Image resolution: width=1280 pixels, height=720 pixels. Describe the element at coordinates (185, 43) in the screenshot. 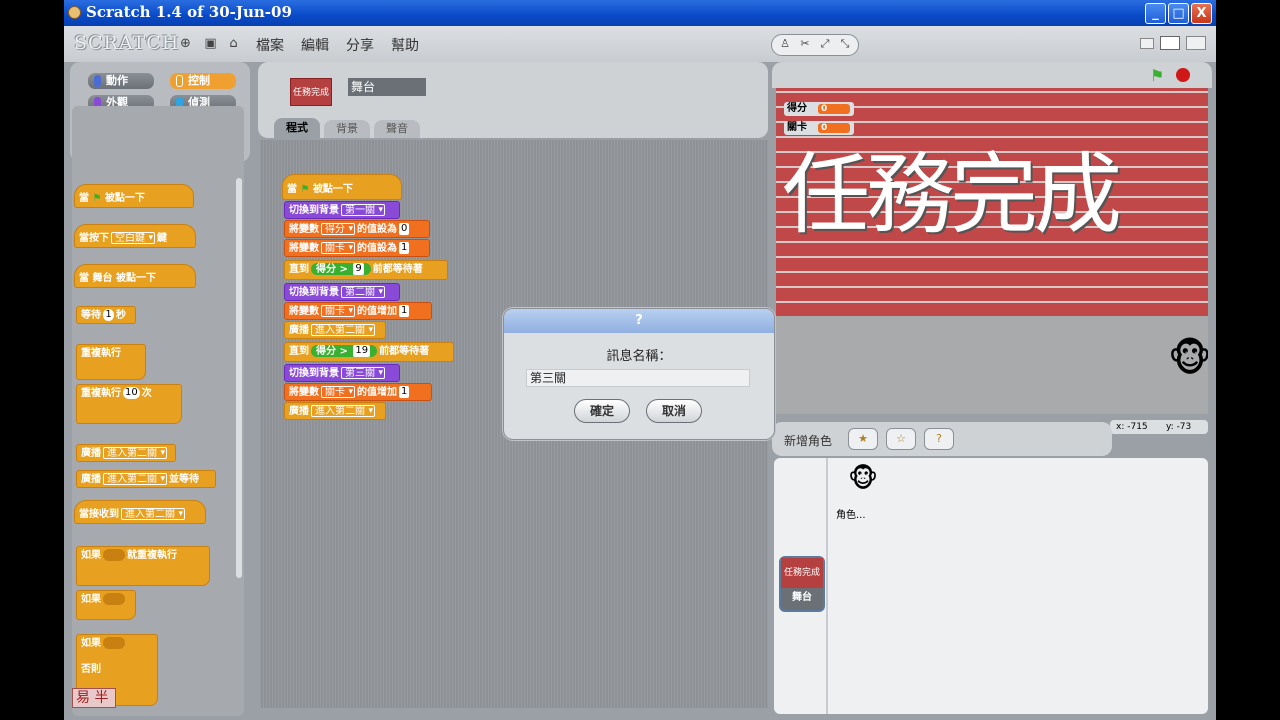

I see `globe-icon: ⊕` at that location.